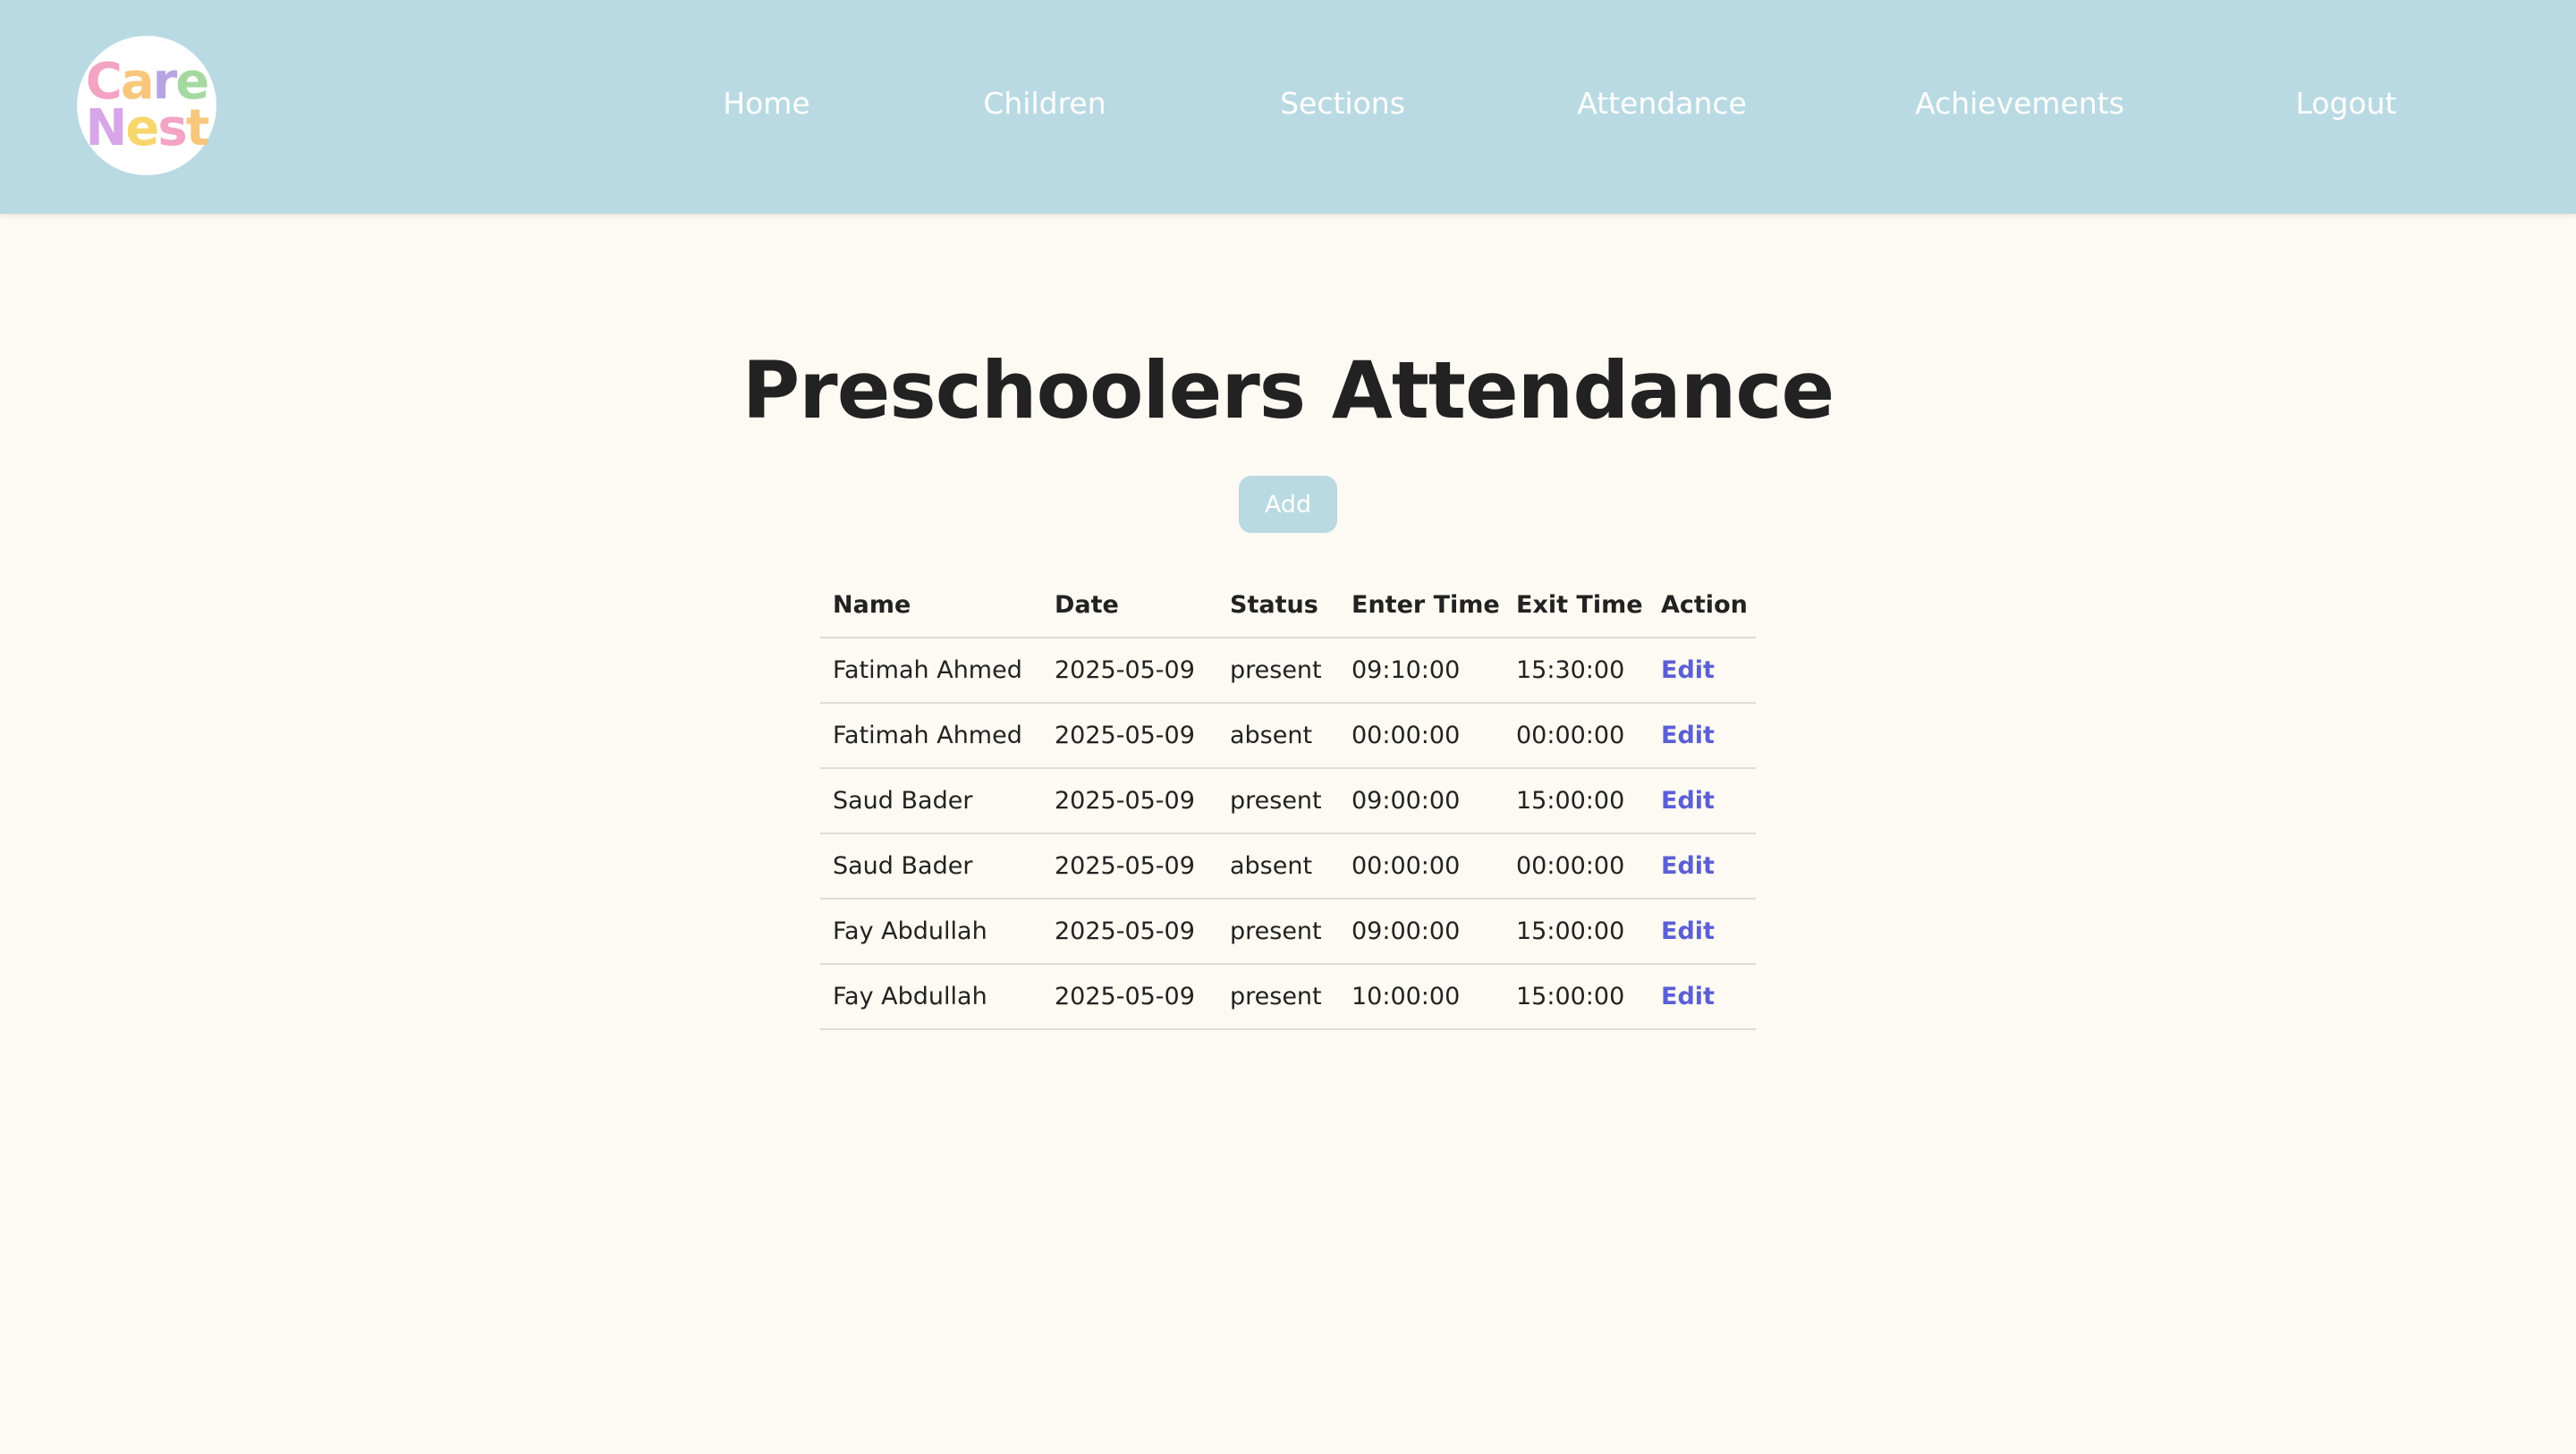 The image size is (2576, 1454). Describe the element at coordinates (1288, 390) in the screenshot. I see `page-title: Preschoolers Attendance` at that location.